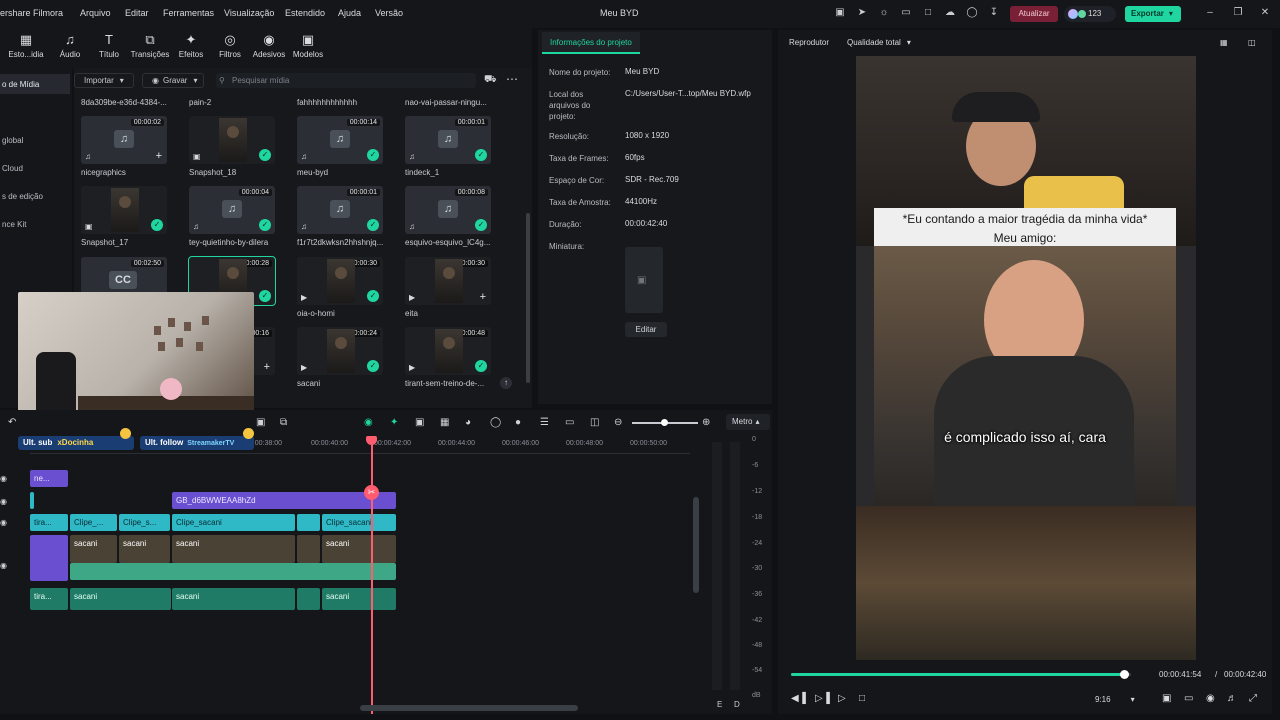 This screenshot has height=720, width=1280. What do you see at coordinates (1090, 14) in the screenshot?
I see `credits-badge: 123` at bounding box center [1090, 14].